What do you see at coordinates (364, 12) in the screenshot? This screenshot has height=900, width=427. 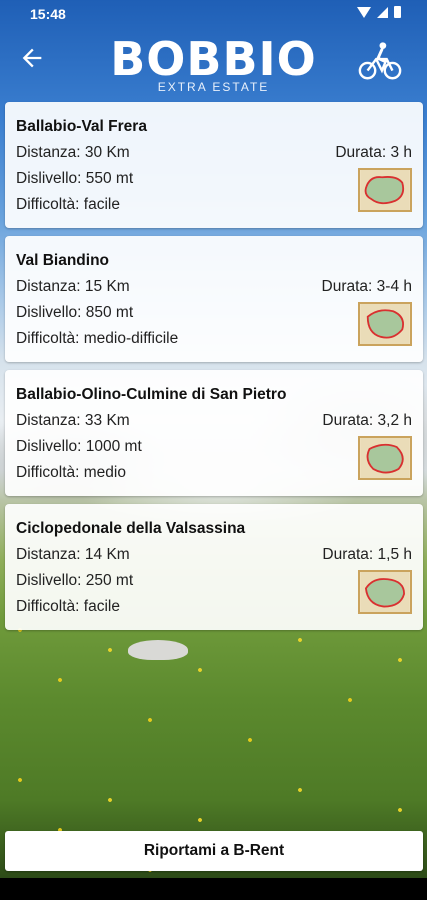 I see `wifi-icon` at bounding box center [364, 12].